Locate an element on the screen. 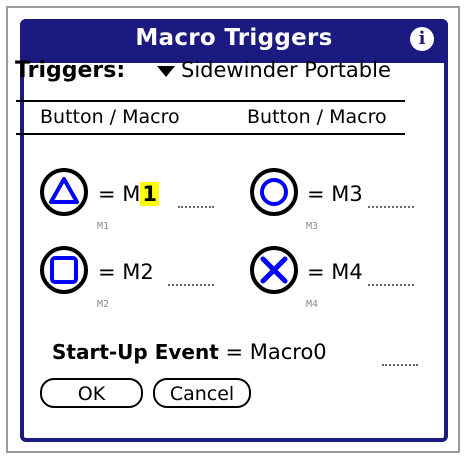 Image resolution: width=470 pixels, height=462 pixels. info-icon: i is located at coordinates (422, 39).